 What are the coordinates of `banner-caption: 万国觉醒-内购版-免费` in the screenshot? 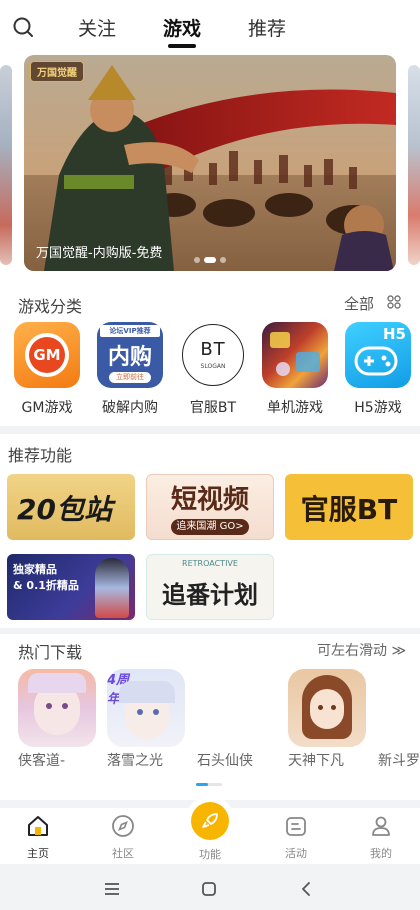 It's located at (99, 253).